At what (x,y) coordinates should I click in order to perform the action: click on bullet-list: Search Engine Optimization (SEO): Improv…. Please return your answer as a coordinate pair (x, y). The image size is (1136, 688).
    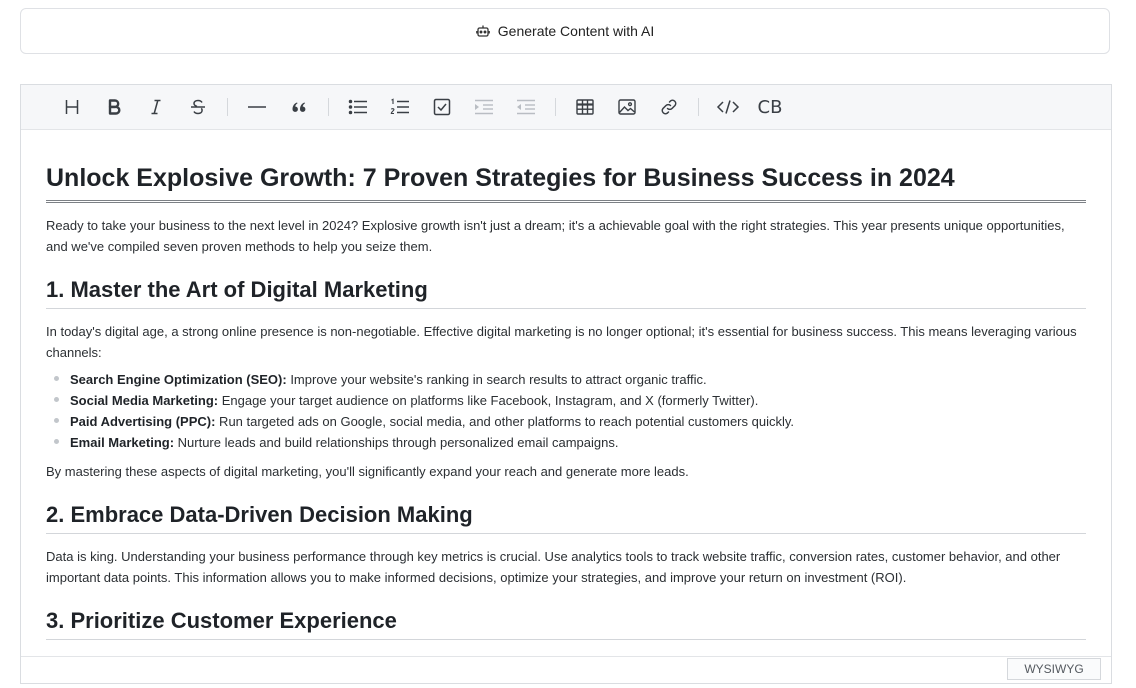
    Looking at the image, I should click on (566, 411).